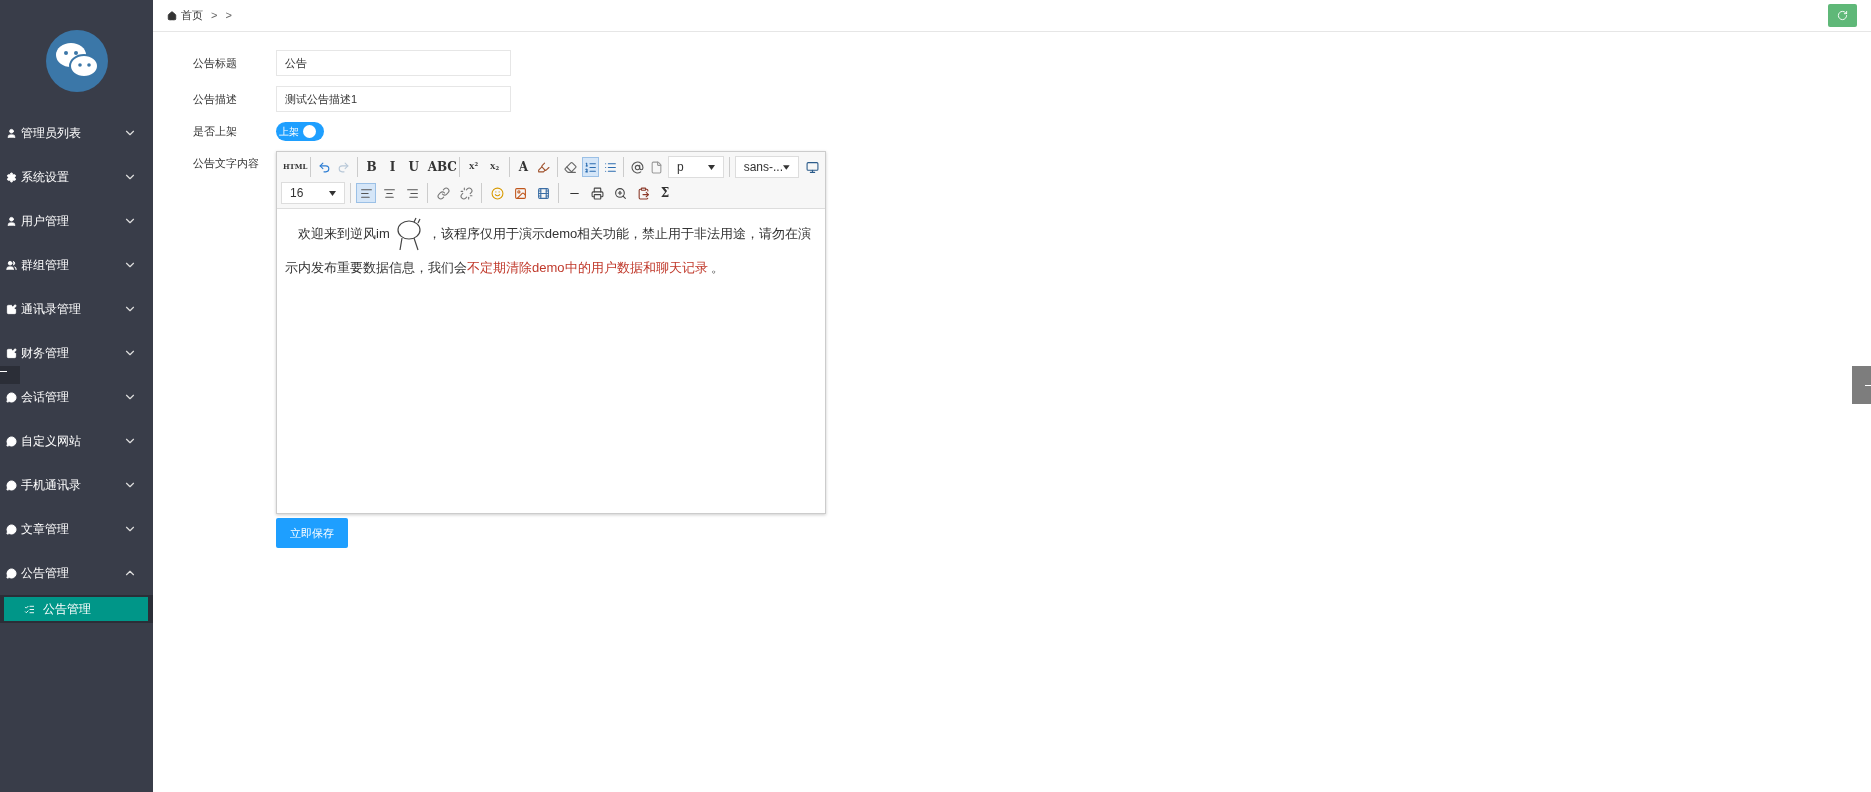 This screenshot has height=792, width=1871. I want to click on field-label: 公告描述, so click(215, 99).